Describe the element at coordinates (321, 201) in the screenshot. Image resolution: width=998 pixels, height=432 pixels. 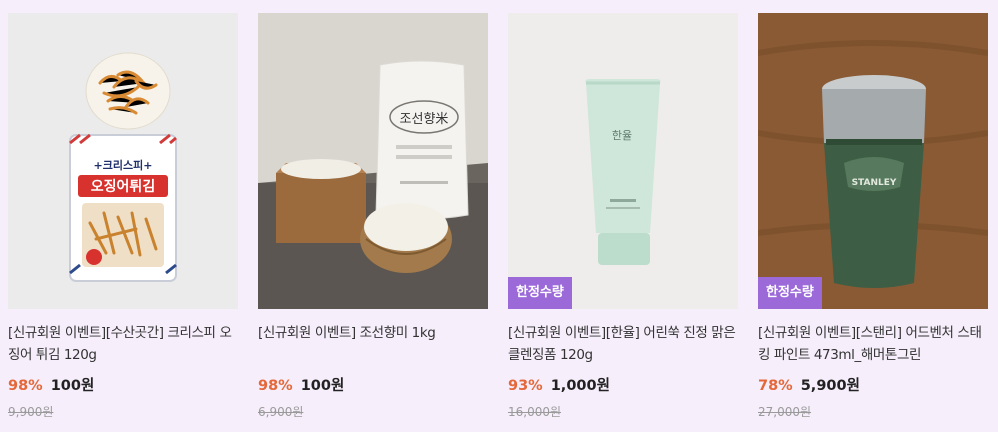
I see `wooden-measure-box` at that location.